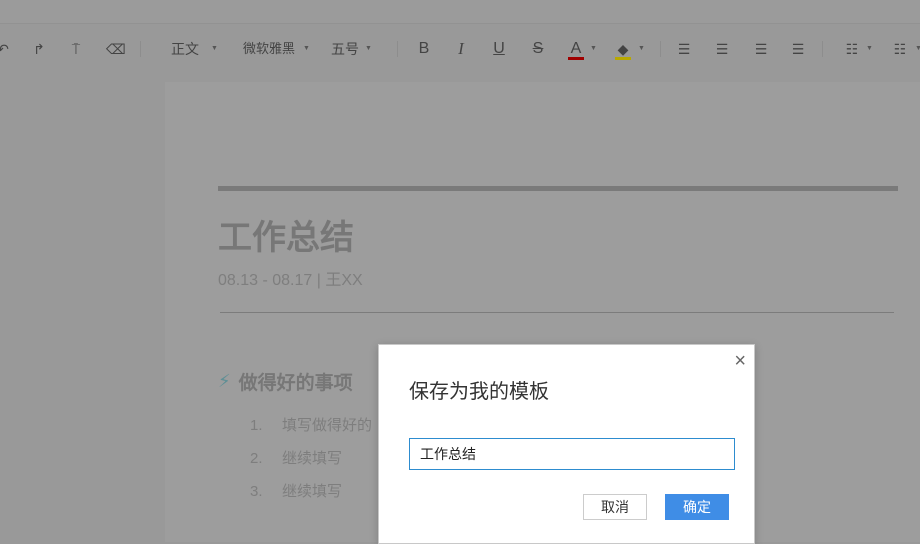  I want to click on align-justify-icon: ☰, so click(798, 49).